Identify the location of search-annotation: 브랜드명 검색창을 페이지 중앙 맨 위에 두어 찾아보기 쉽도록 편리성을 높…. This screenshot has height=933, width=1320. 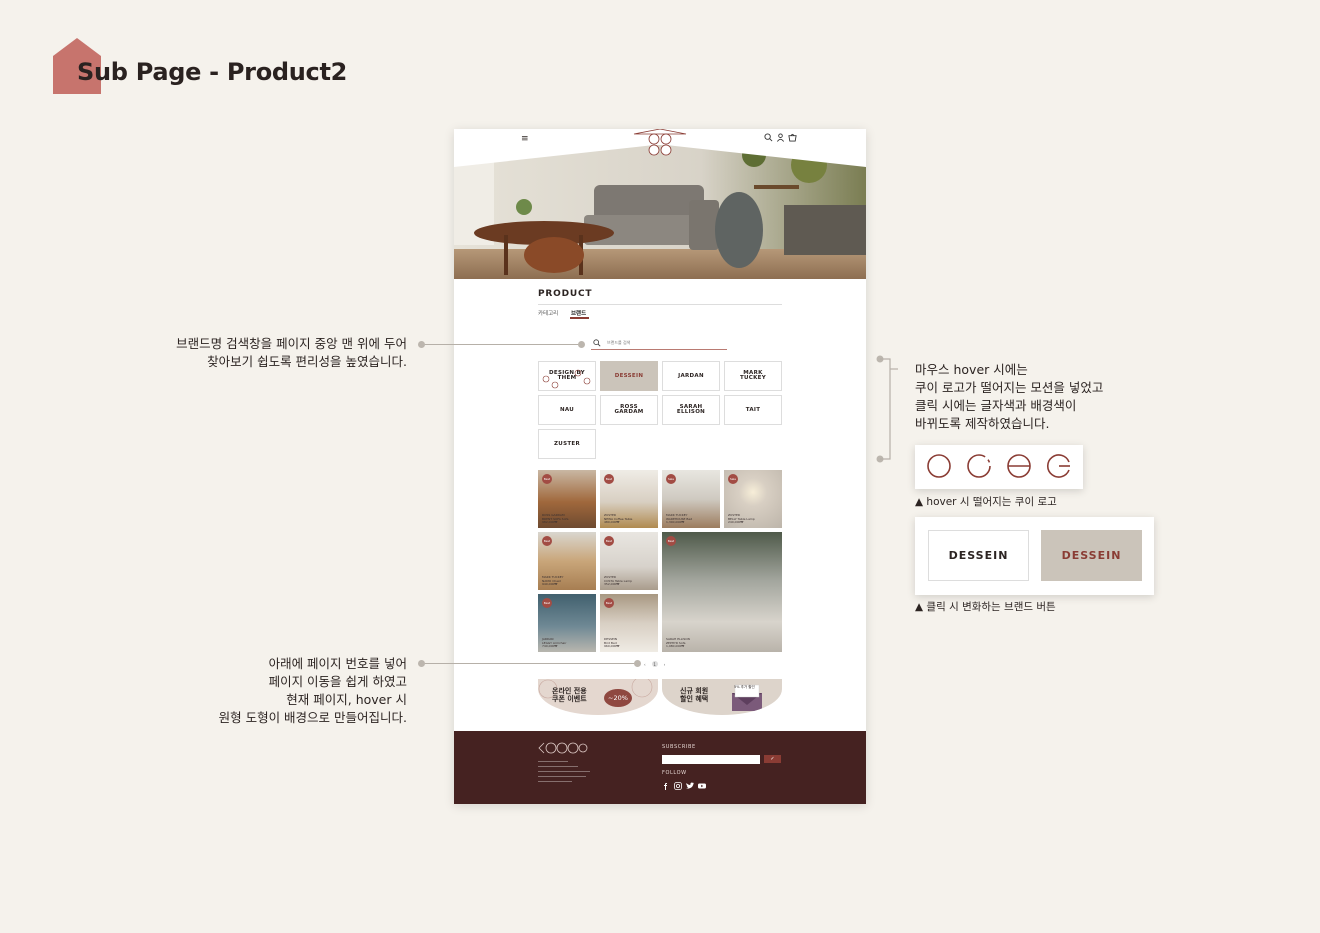
(291, 352).